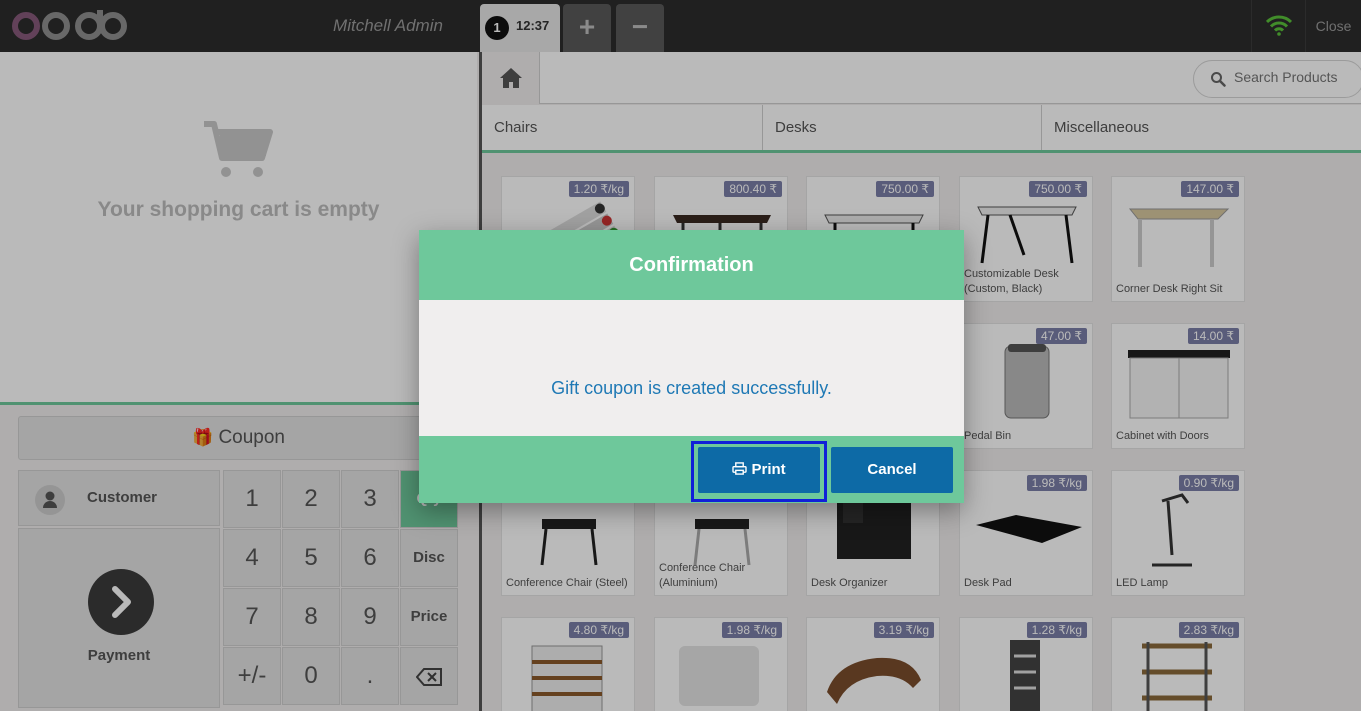  Describe the element at coordinates (691, 469) in the screenshot. I see `dialog-footer: Print Cancel` at that location.